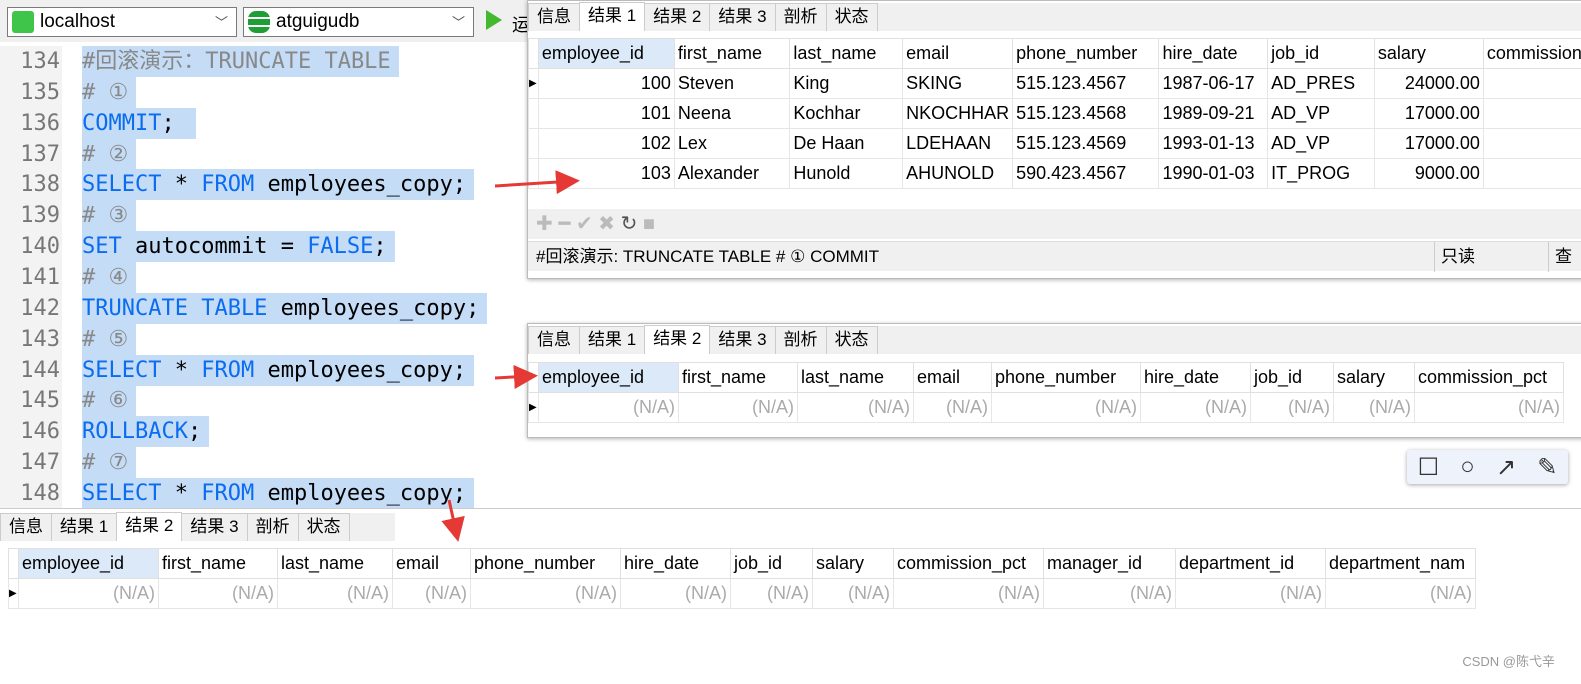 This screenshot has width=1581, height=684. I want to click on watermark: CSDN @陈弋辛, so click(1508, 661).